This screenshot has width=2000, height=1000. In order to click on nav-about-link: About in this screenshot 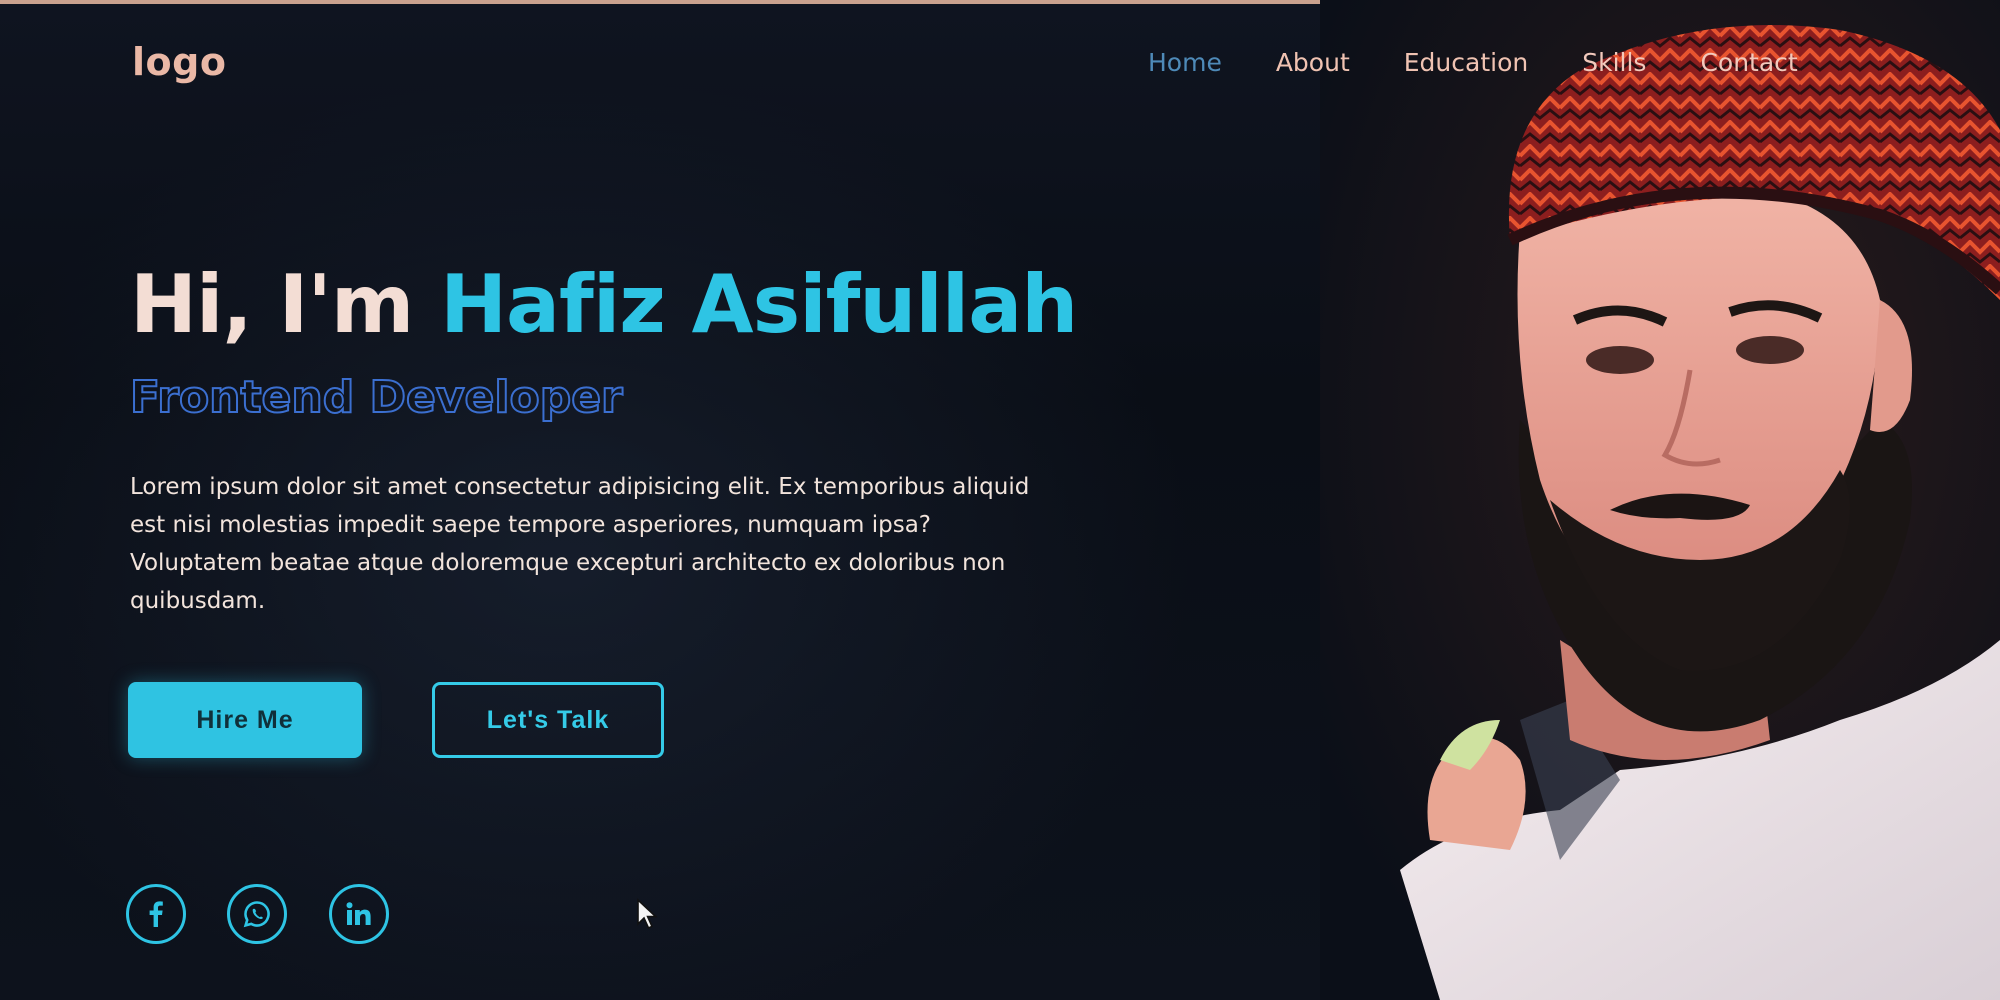, I will do `click(1313, 62)`.